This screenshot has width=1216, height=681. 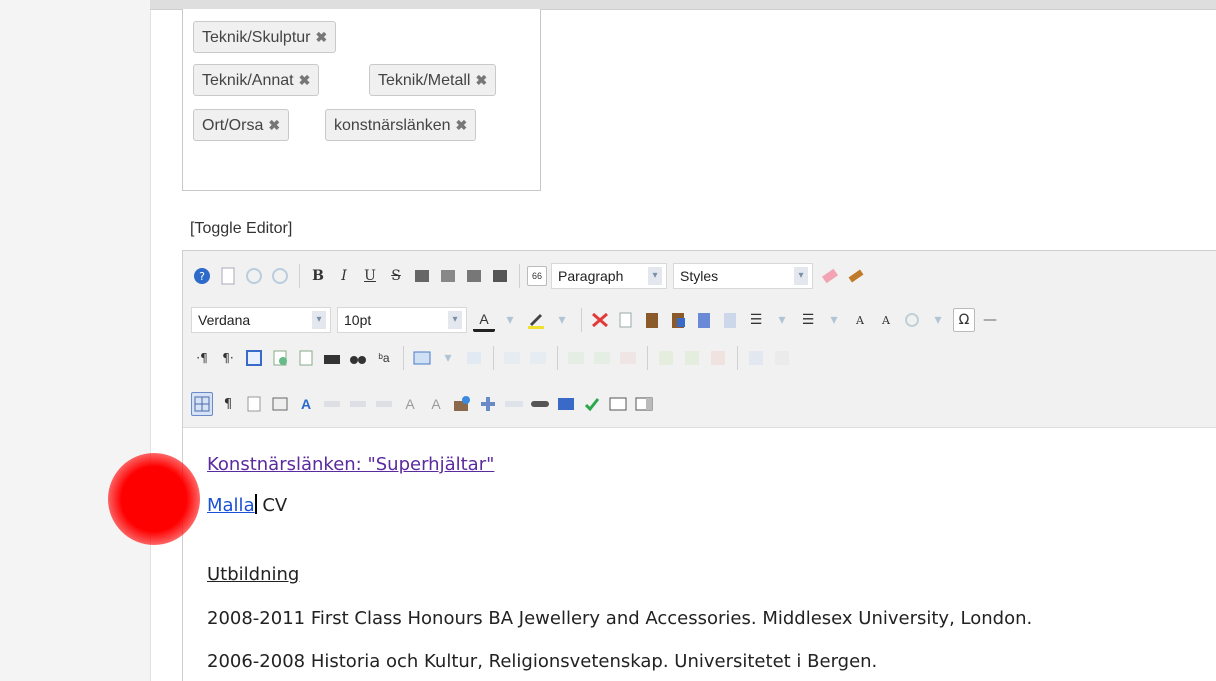 What do you see at coordinates (566, 404) in the screenshot?
I see `media-icon` at bounding box center [566, 404].